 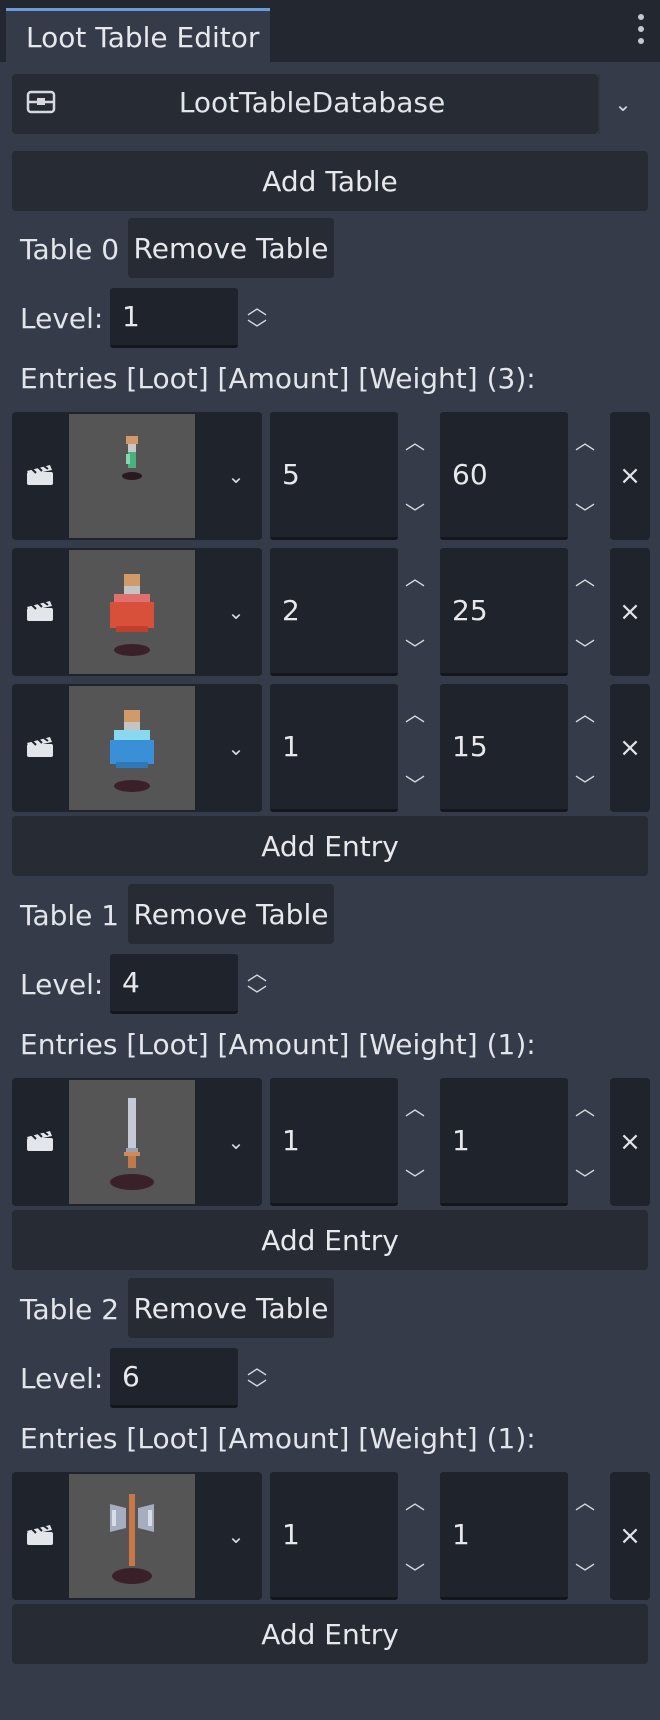 I want to click on amount-field: 2, so click(x=334, y=612).